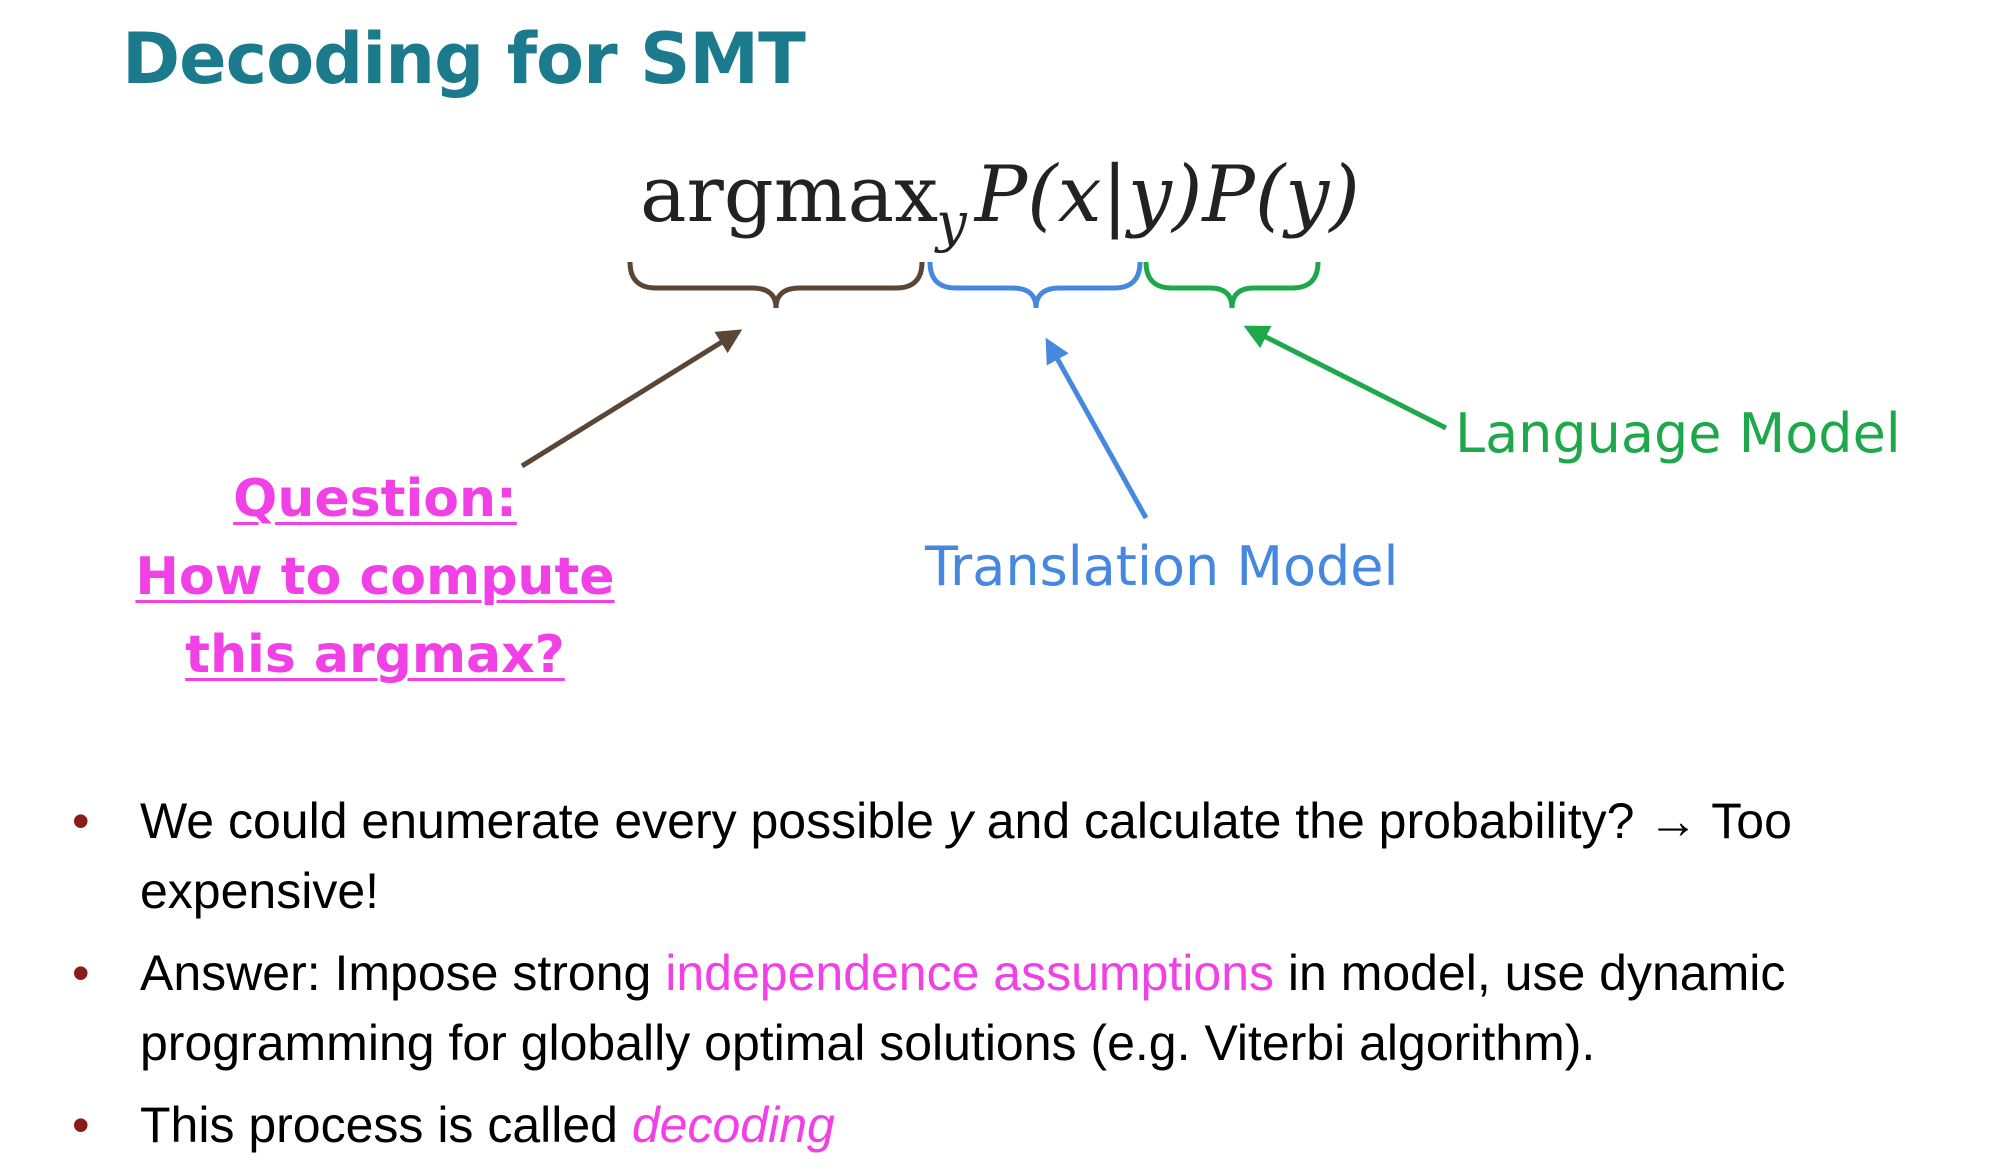  Describe the element at coordinates (403, 973) in the screenshot. I see `bullet-text: Answer: Impose strong` at that location.